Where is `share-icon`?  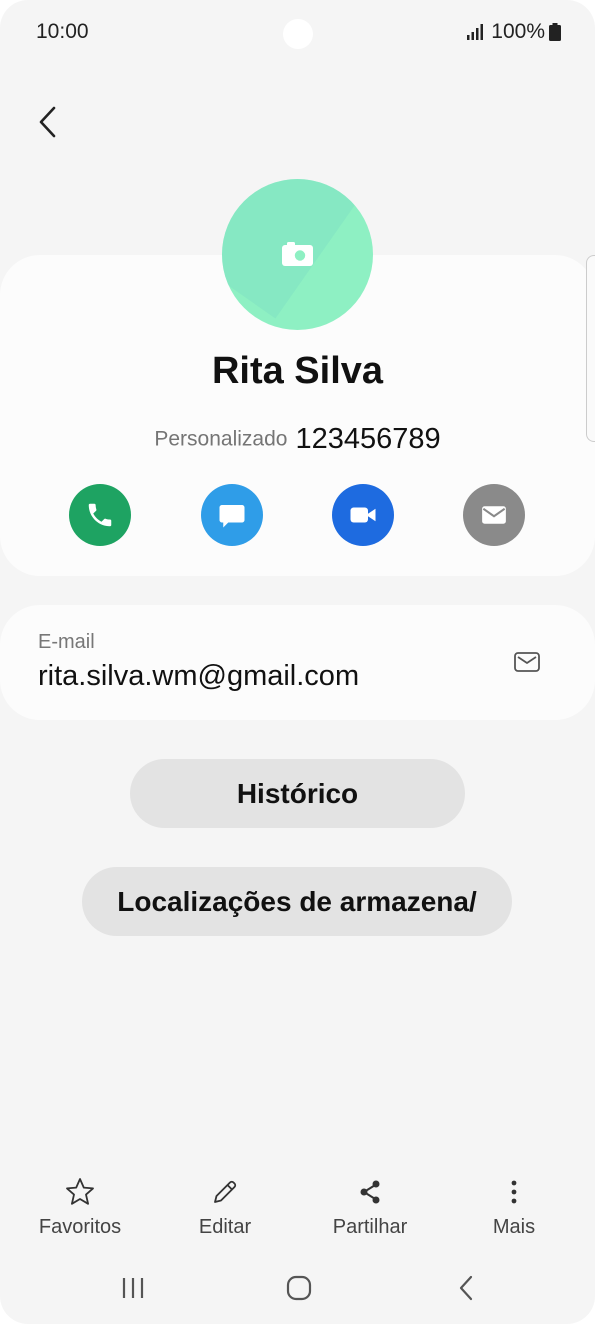 share-icon is located at coordinates (370, 1192).